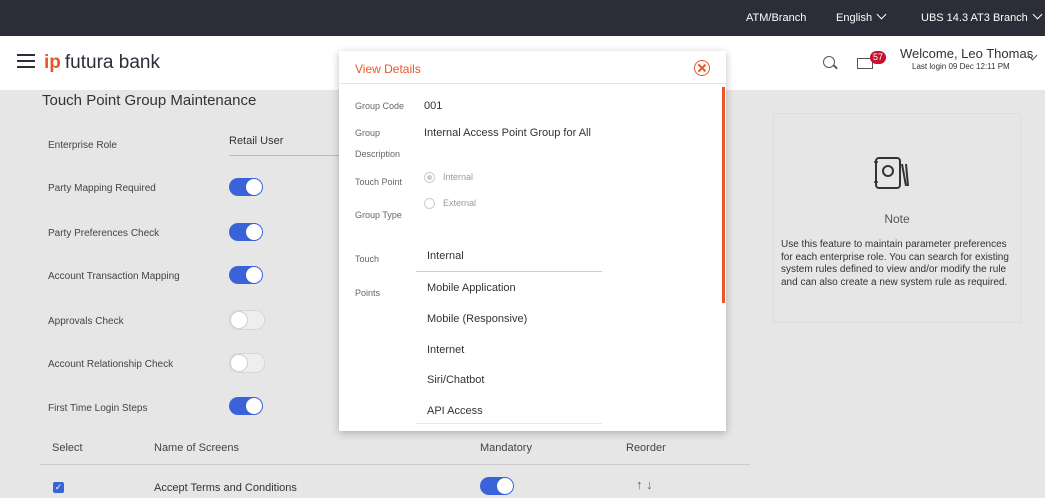 Image resolution: width=1045 pixels, height=498 pixels. What do you see at coordinates (52, 62) in the screenshot?
I see `brand-mark: ip` at bounding box center [52, 62].